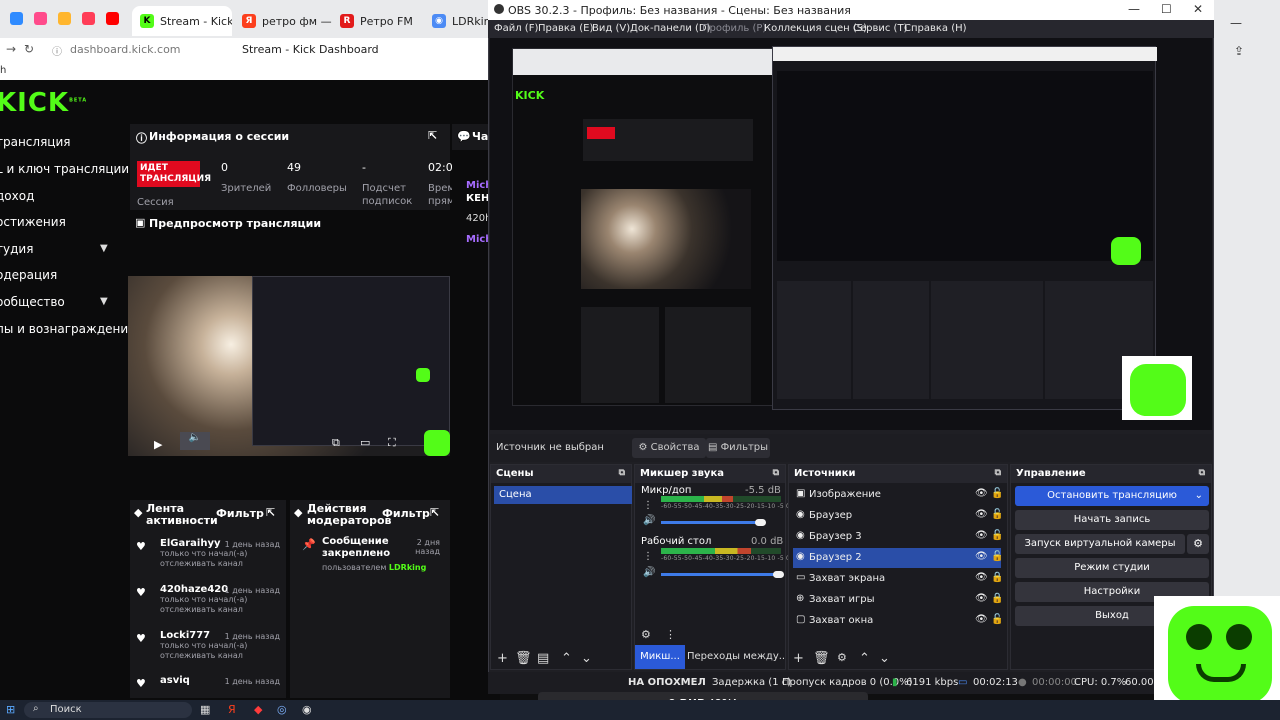  I want to click on play-icon: ▶, so click(158, 444).